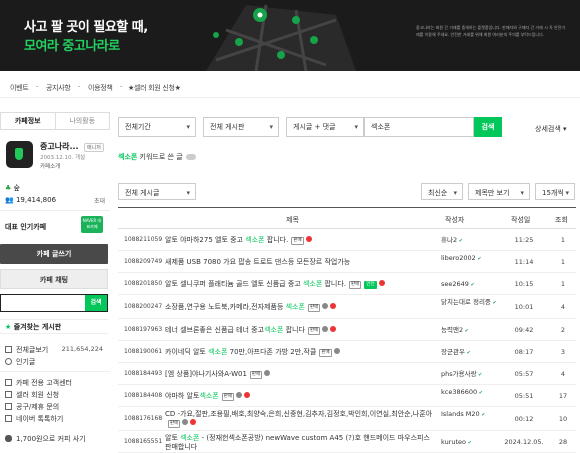  Describe the element at coordinates (469, 375) in the screenshot. I see `post-author: phs가용사랑 ✔` at that location.